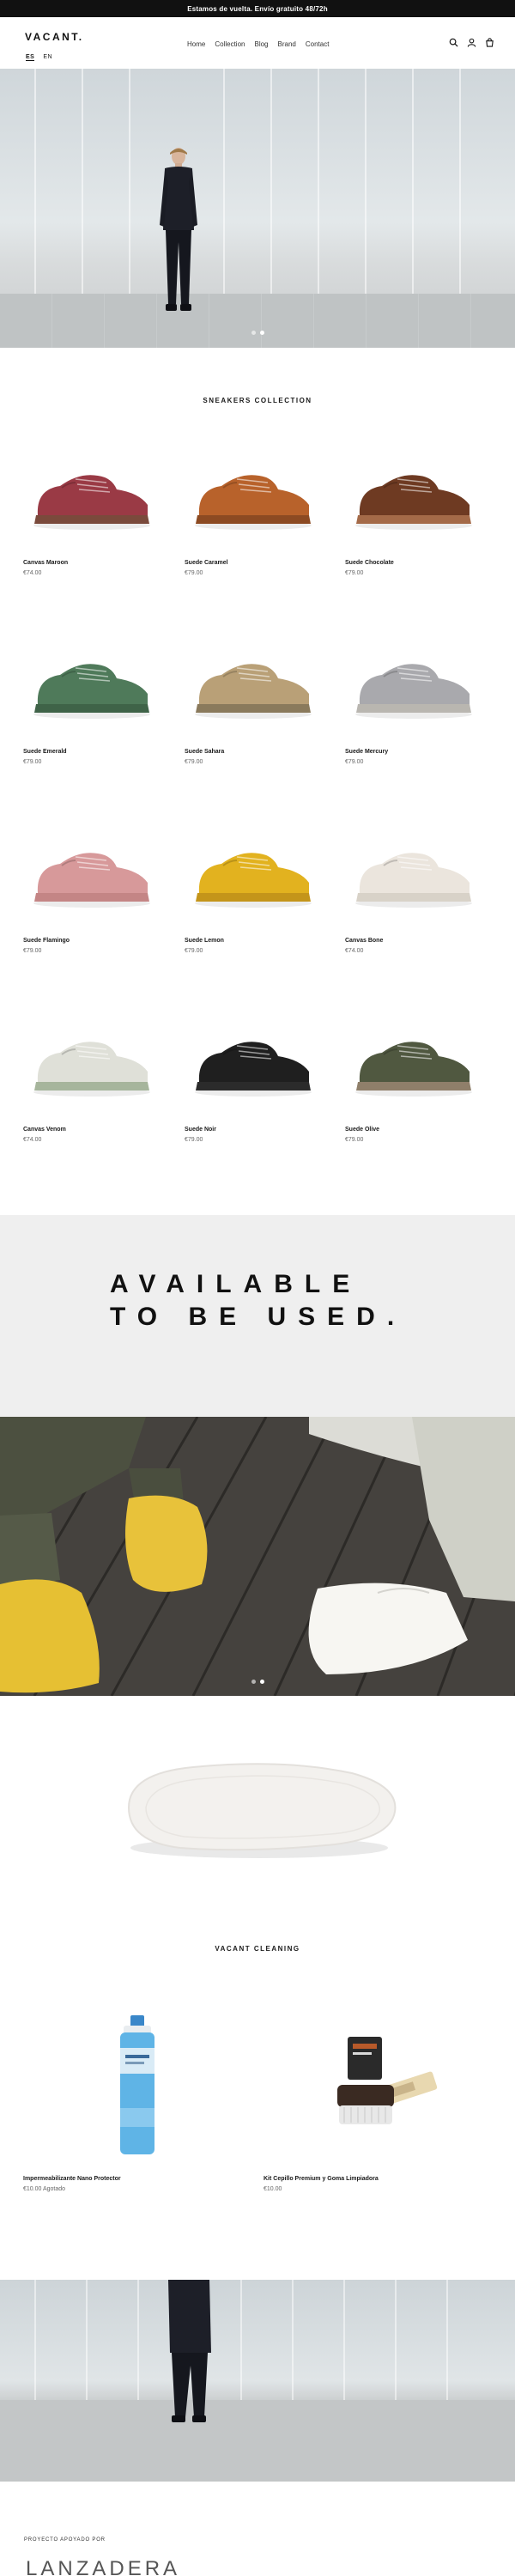 The width and height of the screenshot is (515, 2576). What do you see at coordinates (103, 2566) in the screenshot?
I see `partner-logo: LANZADERA` at bounding box center [103, 2566].